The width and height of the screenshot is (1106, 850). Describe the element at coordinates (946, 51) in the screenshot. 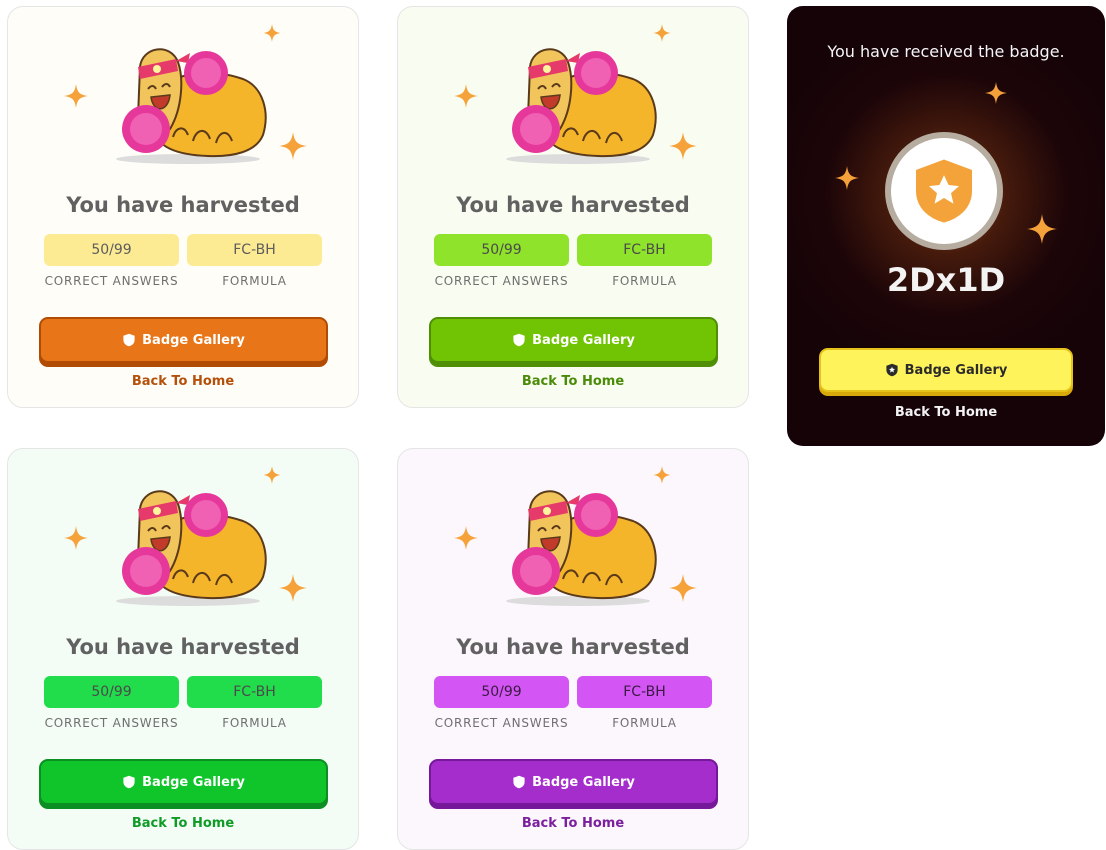

I see `badge-received-title: You have received the badge.` at that location.